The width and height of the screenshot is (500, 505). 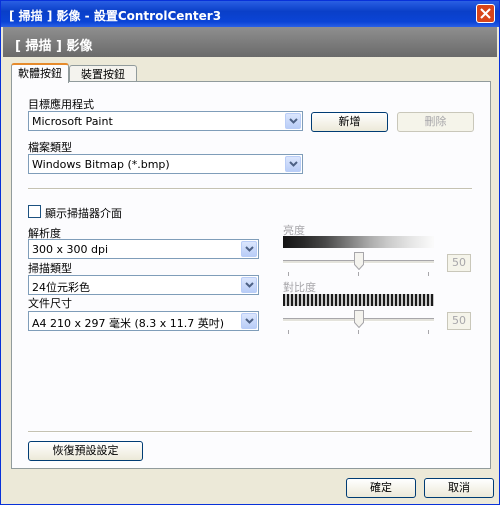 What do you see at coordinates (50, 268) in the screenshot?
I see `scan-type-label: 掃描類型` at bounding box center [50, 268].